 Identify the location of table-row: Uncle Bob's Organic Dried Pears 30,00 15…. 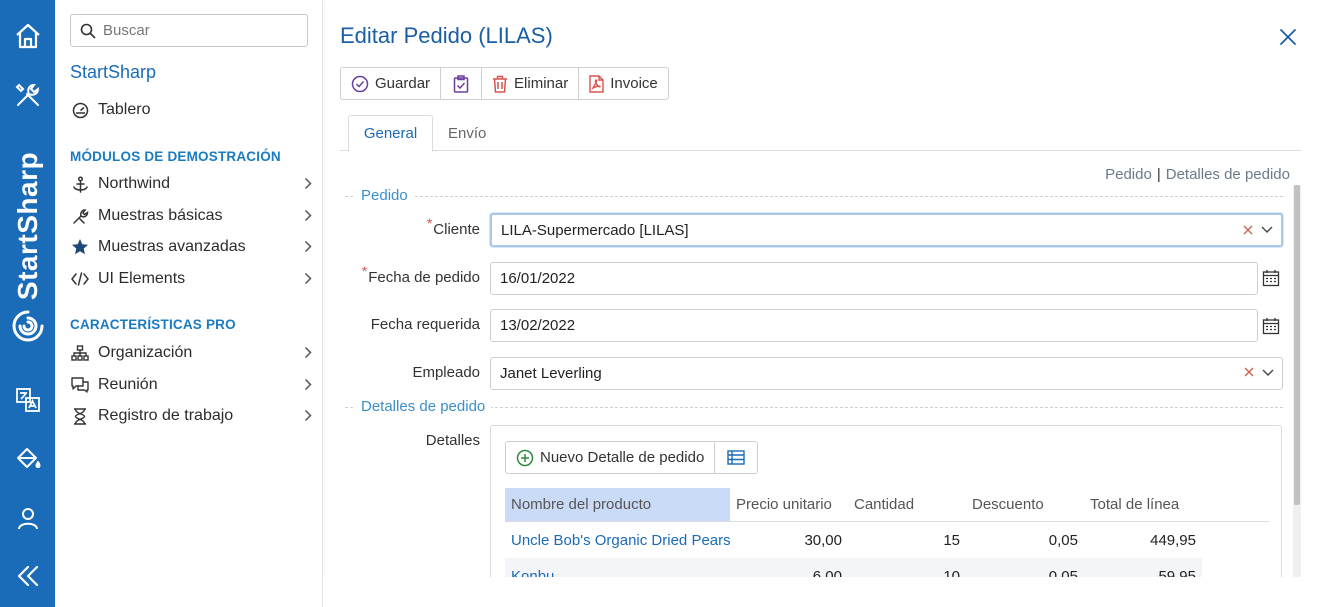
(853, 540).